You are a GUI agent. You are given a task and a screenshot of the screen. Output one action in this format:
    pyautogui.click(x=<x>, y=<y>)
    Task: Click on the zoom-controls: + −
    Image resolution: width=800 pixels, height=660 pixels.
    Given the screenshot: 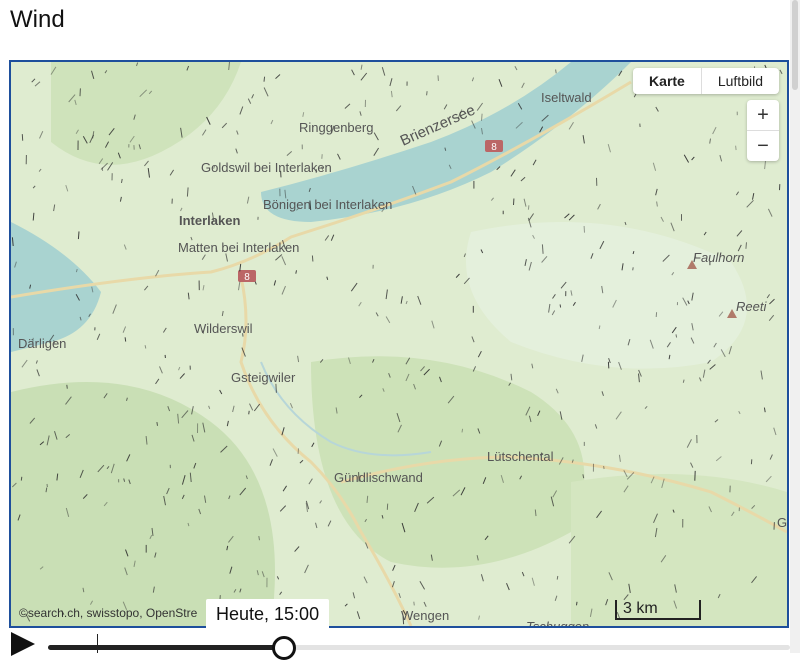 What is the action you would take?
    pyautogui.click(x=763, y=130)
    